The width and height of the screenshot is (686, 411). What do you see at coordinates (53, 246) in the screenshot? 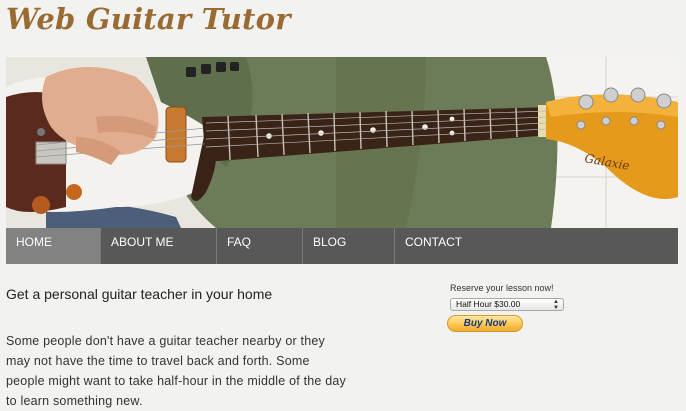
I see `nav-home: HOME` at bounding box center [53, 246].